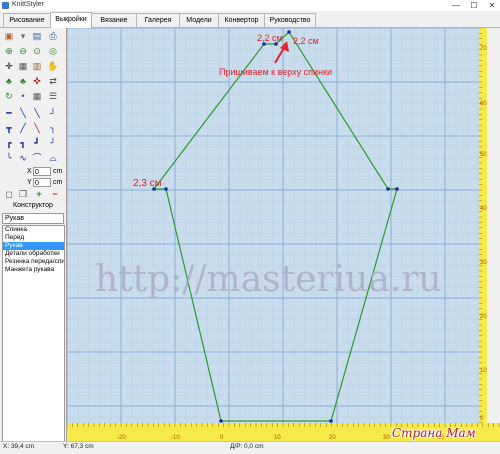 The height and width of the screenshot is (454, 500). Describe the element at coordinates (37, 158) in the screenshot. I see `notch-tool-icon: ⌒` at that location.